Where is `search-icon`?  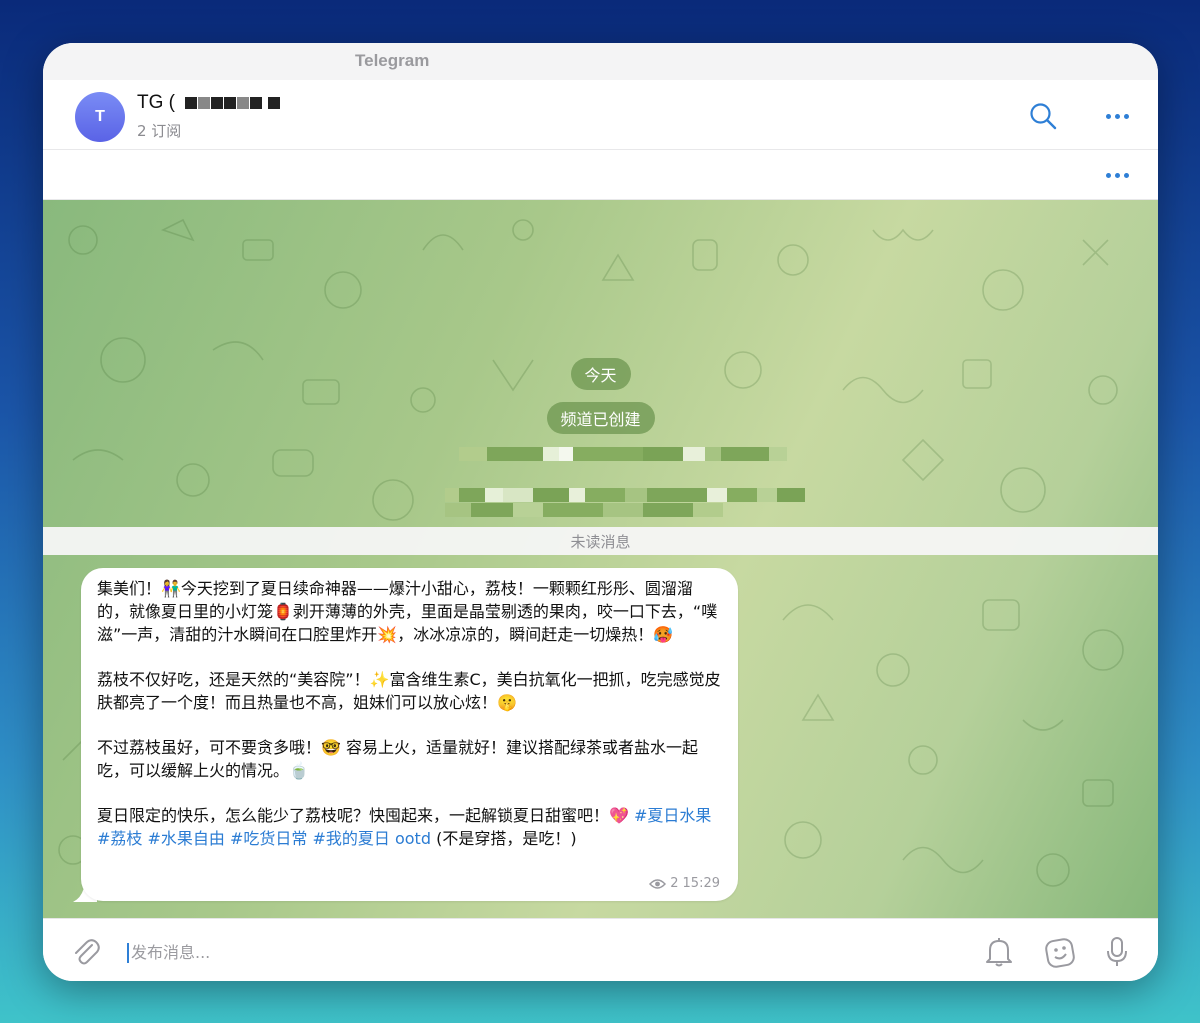 search-icon is located at coordinates (1043, 116).